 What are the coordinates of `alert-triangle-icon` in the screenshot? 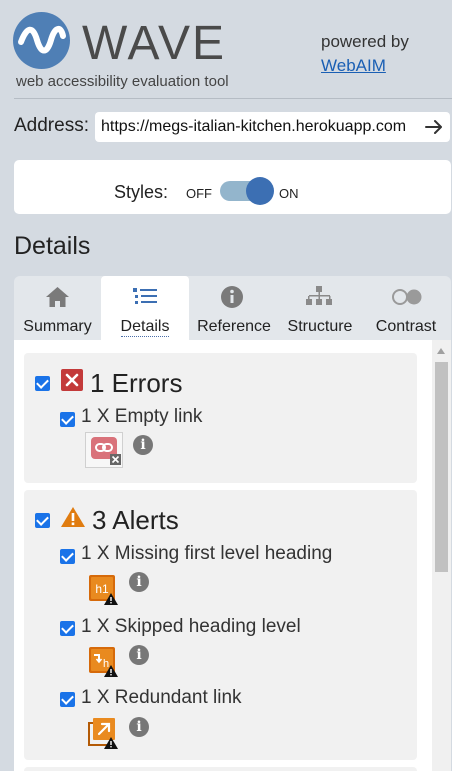 It's located at (73, 519).